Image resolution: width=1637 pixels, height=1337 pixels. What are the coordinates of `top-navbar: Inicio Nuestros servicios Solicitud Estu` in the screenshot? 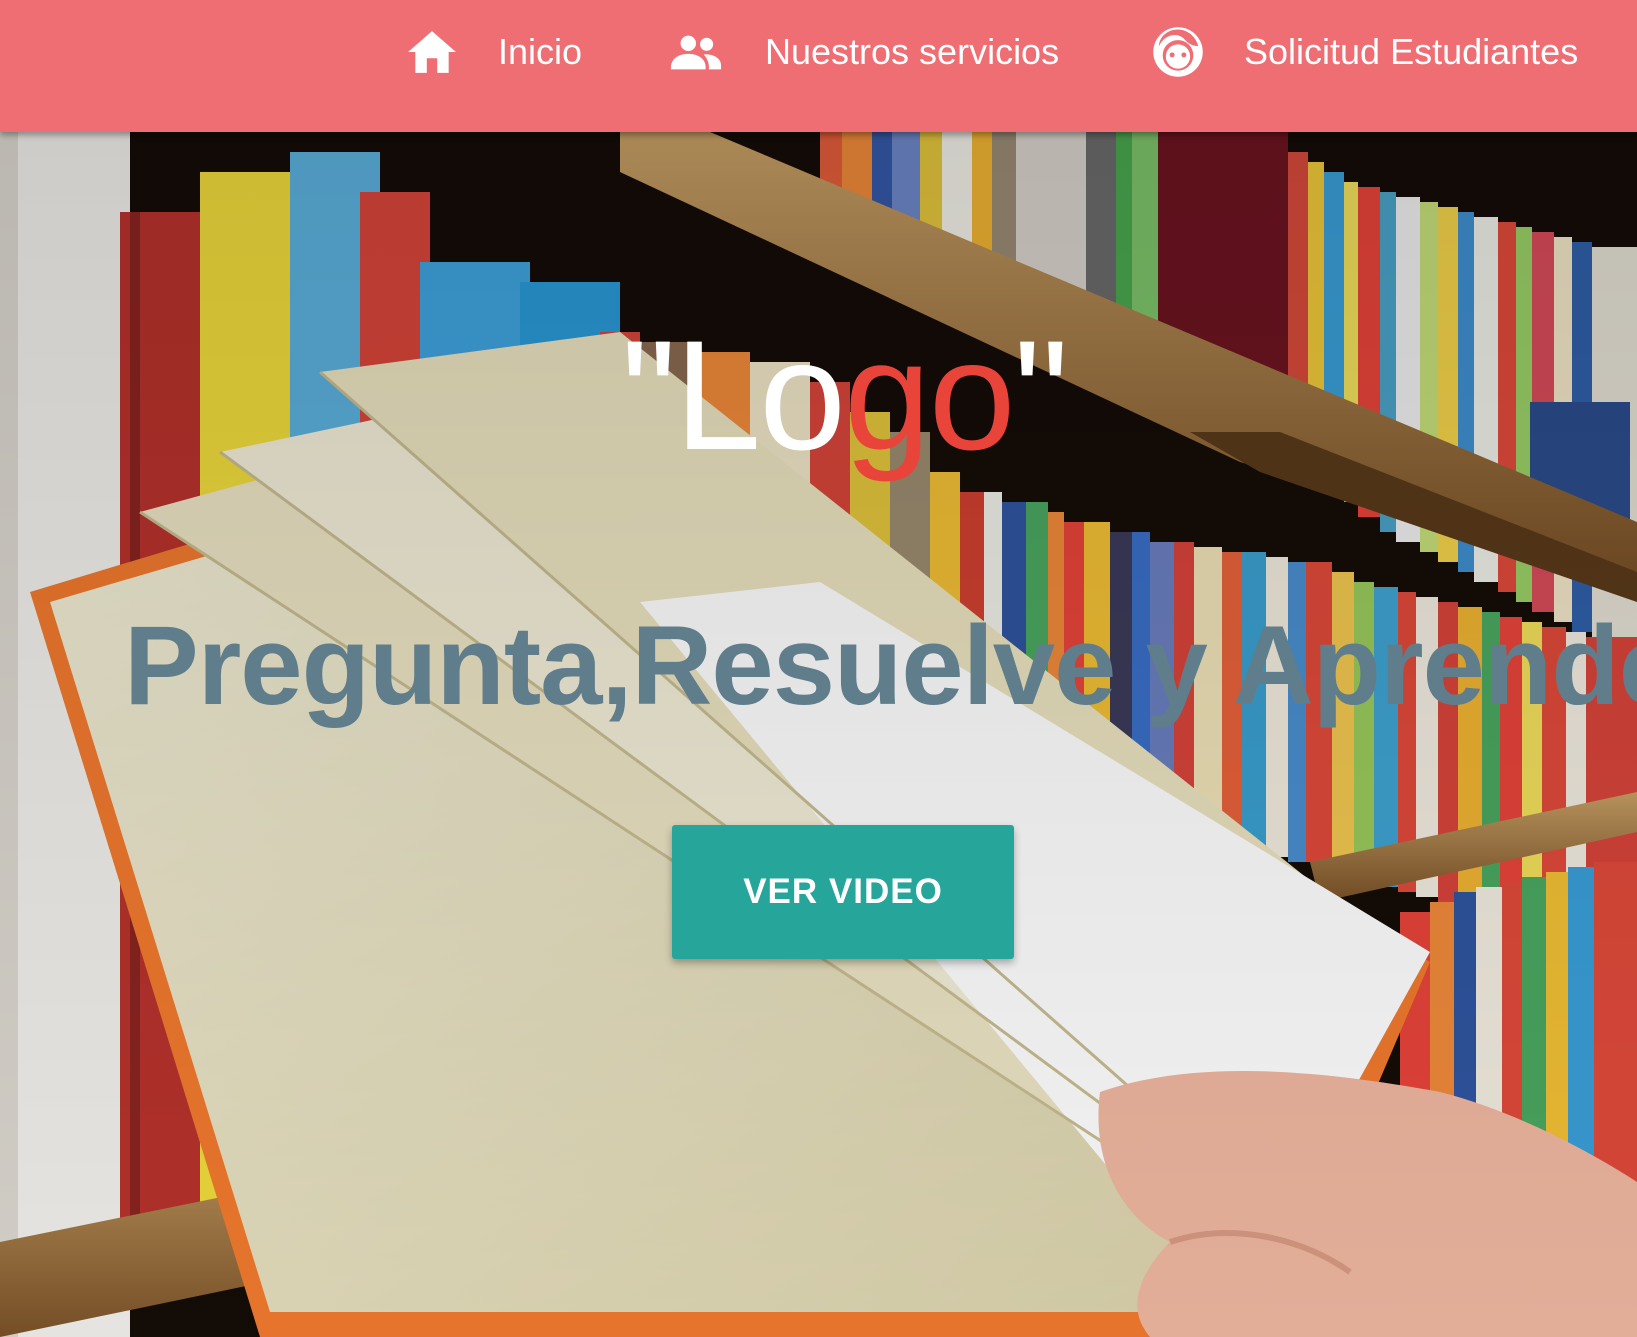 It's located at (818, 66).